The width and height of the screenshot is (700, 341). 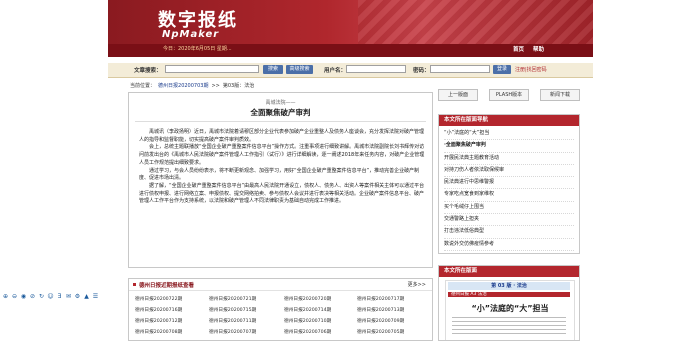 What do you see at coordinates (380, 321) in the screenshot?
I see `issue-link: 德州日报20200709期` at bounding box center [380, 321].